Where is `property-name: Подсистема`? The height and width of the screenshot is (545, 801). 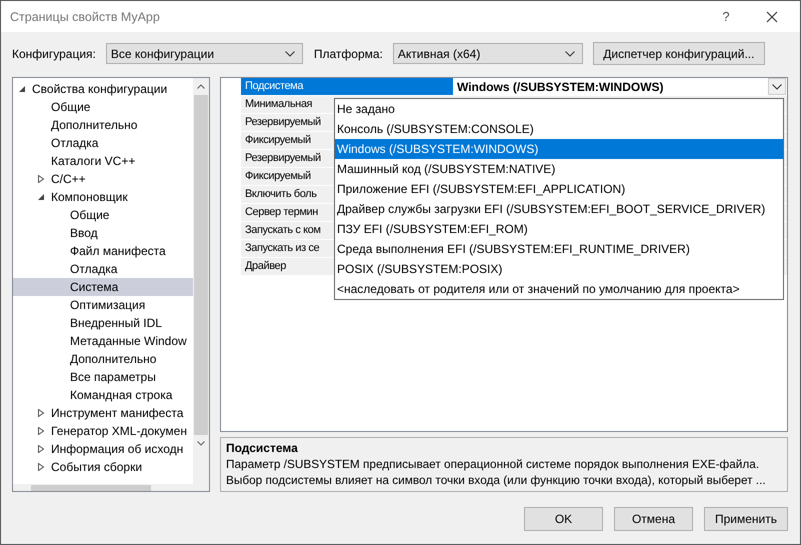 property-name: Подсистема is located at coordinates (347, 86).